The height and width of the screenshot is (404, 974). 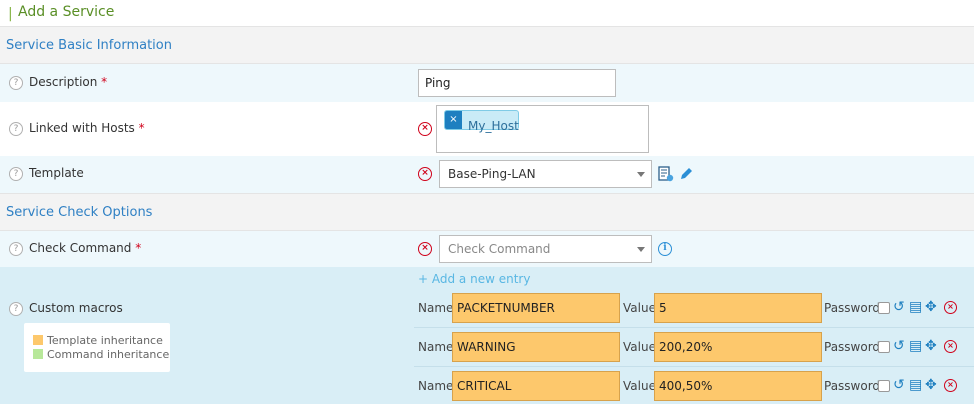 What do you see at coordinates (487, 45) in the screenshot?
I see `section-header-basic: Service Basic Information` at bounding box center [487, 45].